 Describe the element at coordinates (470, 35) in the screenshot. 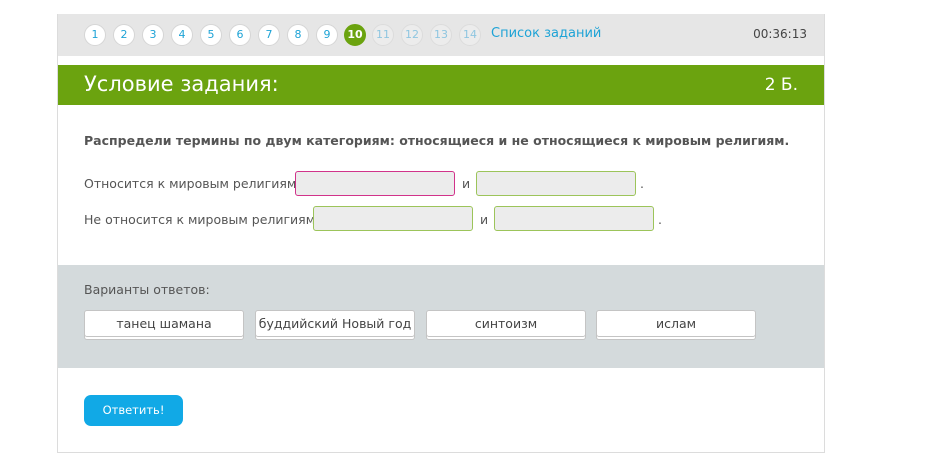

I see `question-14-button: 14` at that location.